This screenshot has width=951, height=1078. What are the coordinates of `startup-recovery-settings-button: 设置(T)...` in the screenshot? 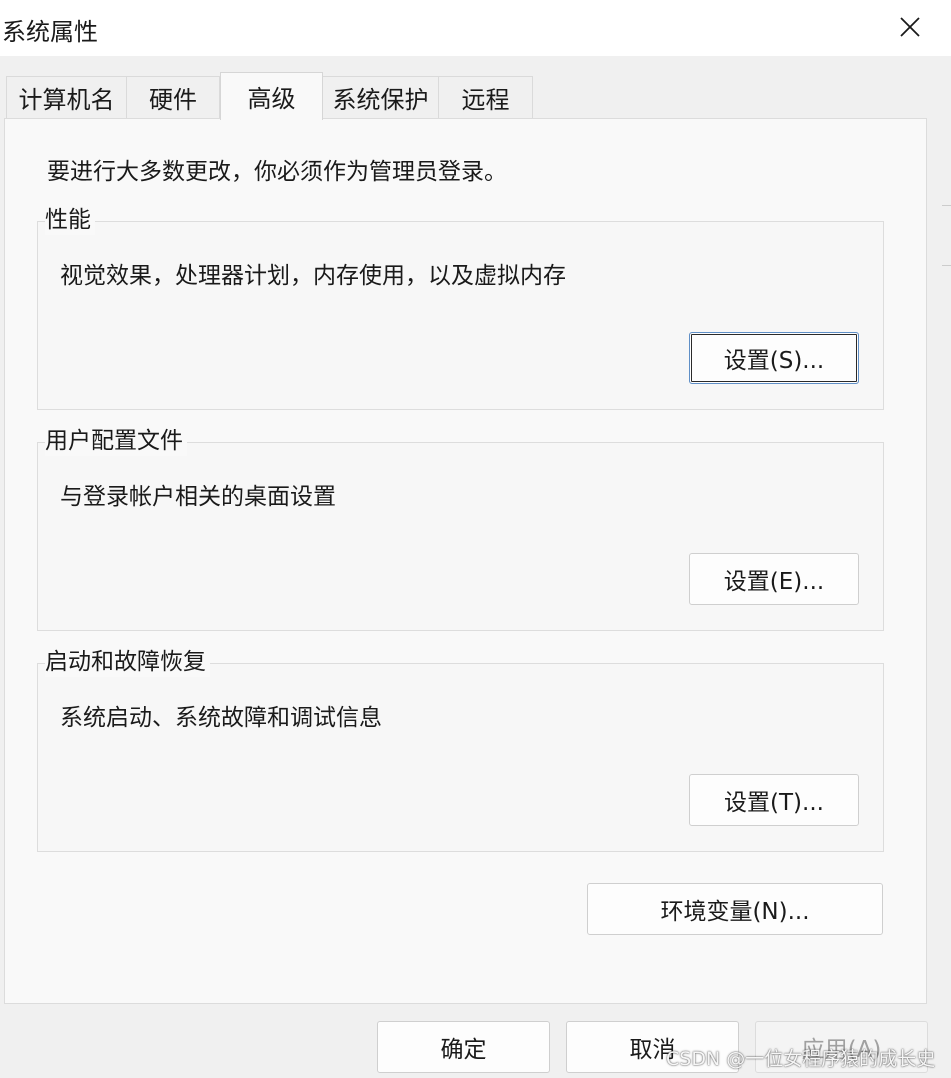 It's located at (774, 800).